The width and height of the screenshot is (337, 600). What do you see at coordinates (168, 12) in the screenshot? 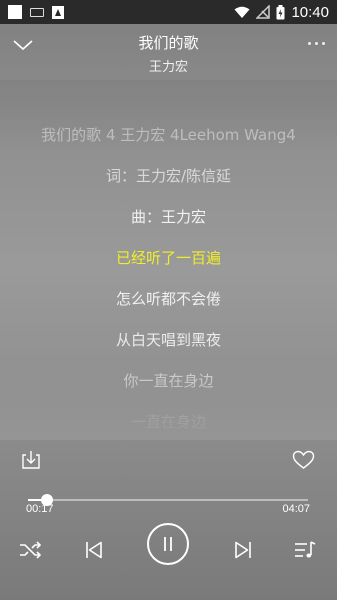
I see `status-bar: 10:40` at bounding box center [168, 12].